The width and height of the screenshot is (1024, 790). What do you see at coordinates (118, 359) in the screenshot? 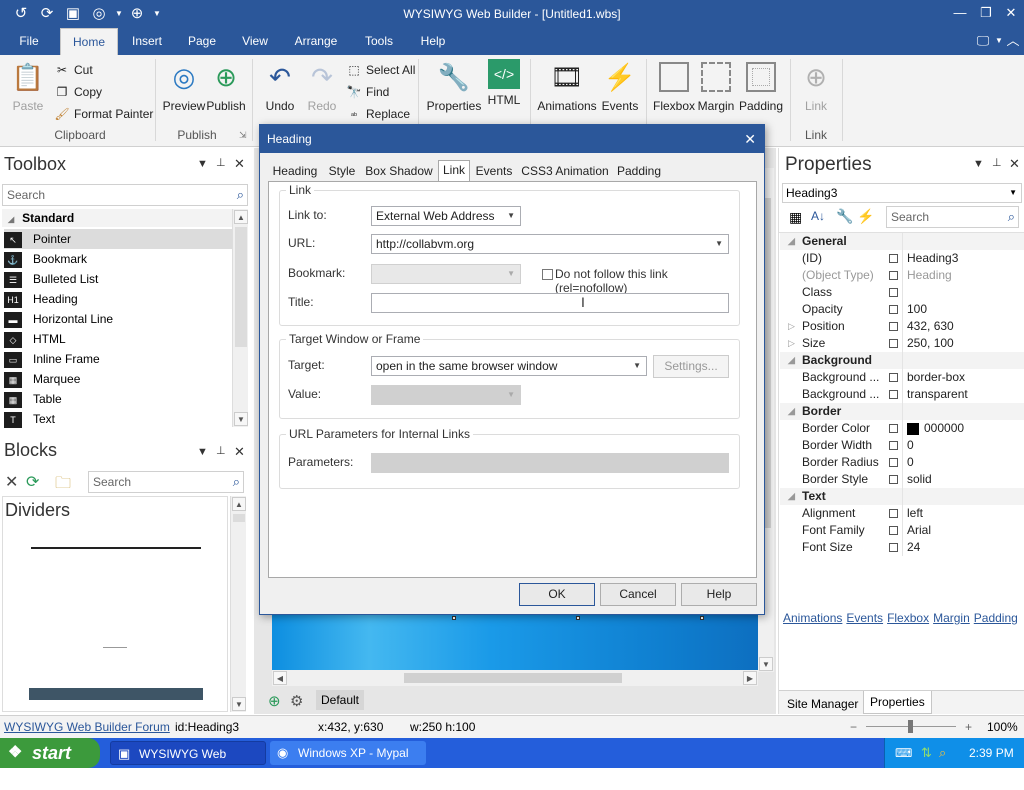
I see `toolbox-item-inline-frame: ▭ Inline Frame` at bounding box center [118, 359].